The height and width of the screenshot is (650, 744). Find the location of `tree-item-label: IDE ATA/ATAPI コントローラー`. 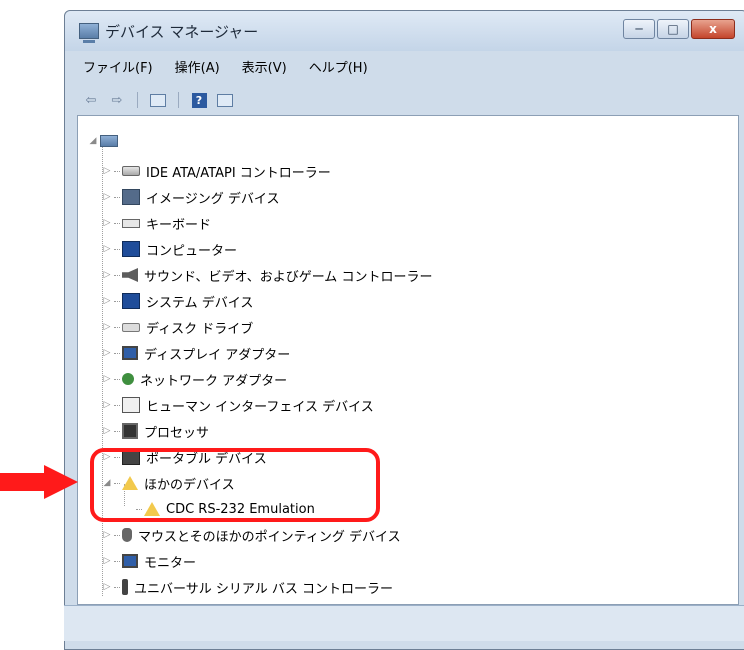

tree-item-label: IDE ATA/ATAPI コントローラー is located at coordinates (238, 173).